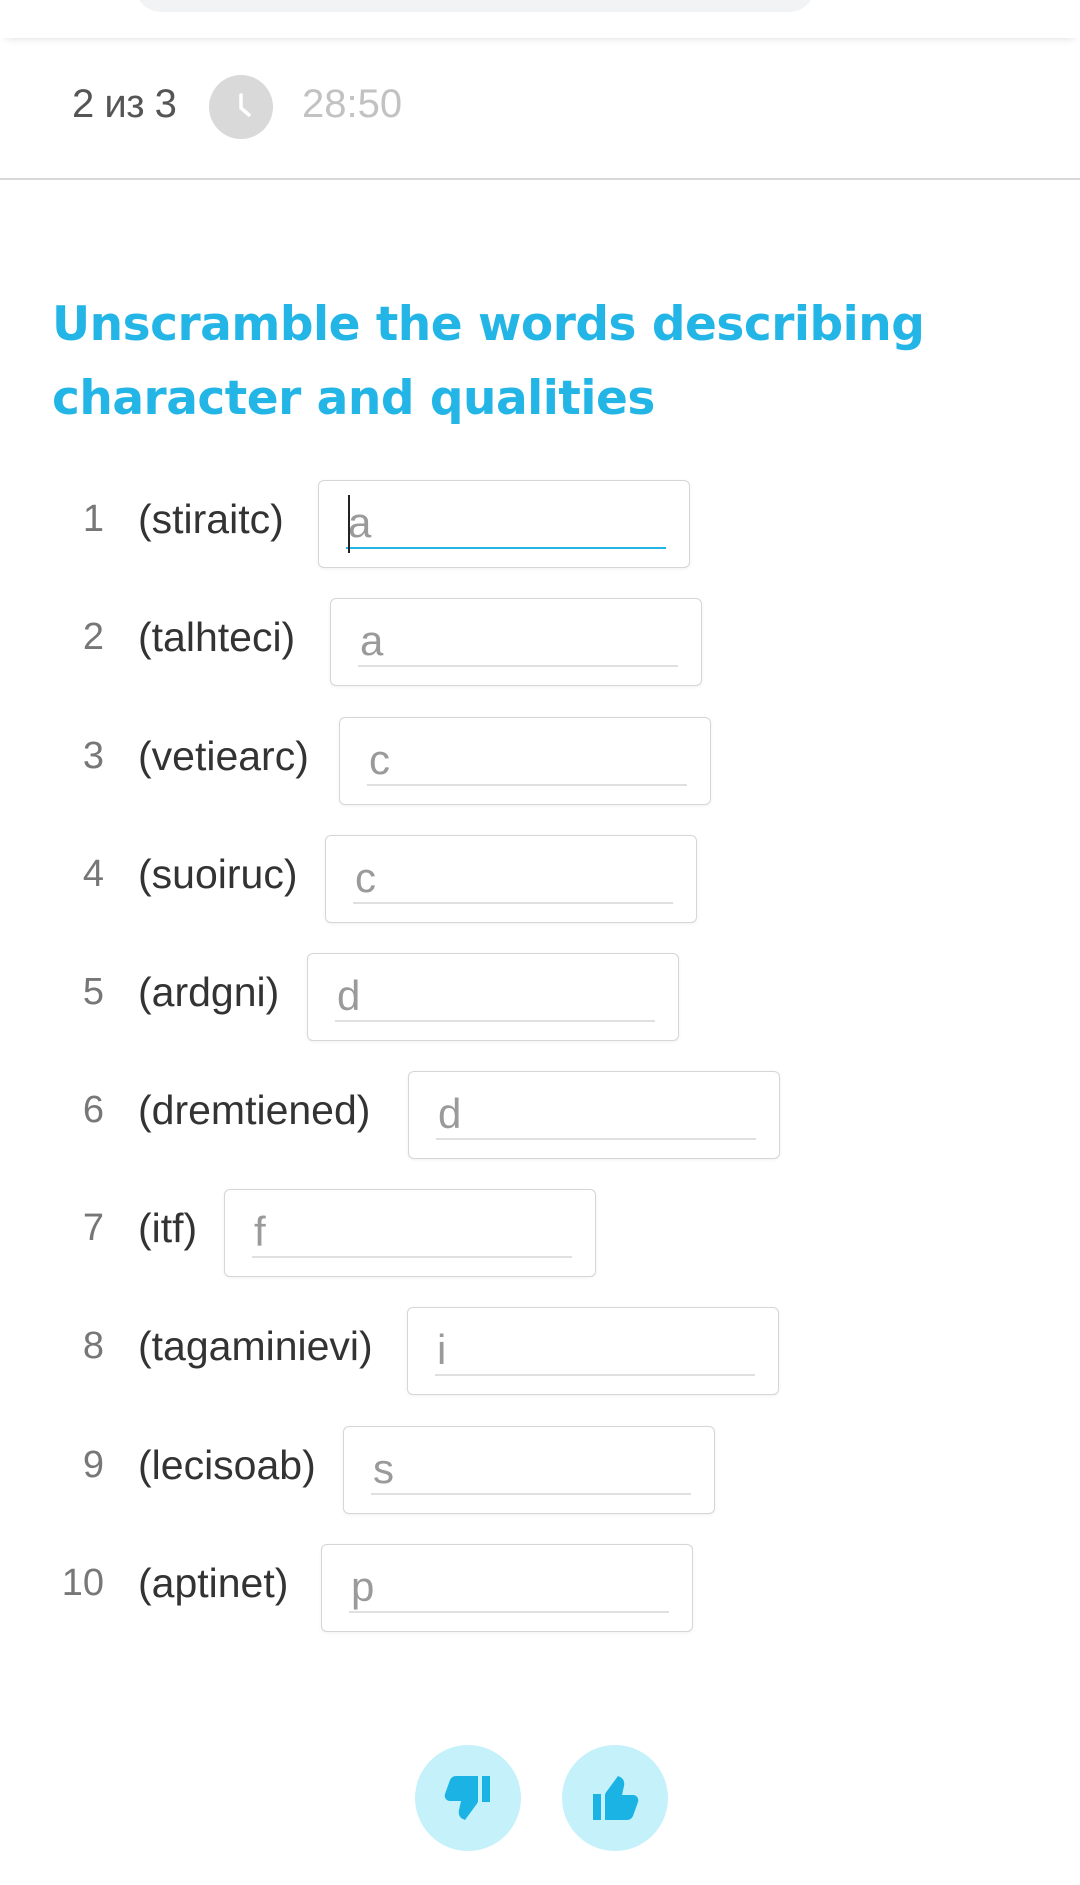 This screenshot has width=1080, height=1885. Describe the element at coordinates (93, 1346) in the screenshot. I see `row-number: 8` at that location.